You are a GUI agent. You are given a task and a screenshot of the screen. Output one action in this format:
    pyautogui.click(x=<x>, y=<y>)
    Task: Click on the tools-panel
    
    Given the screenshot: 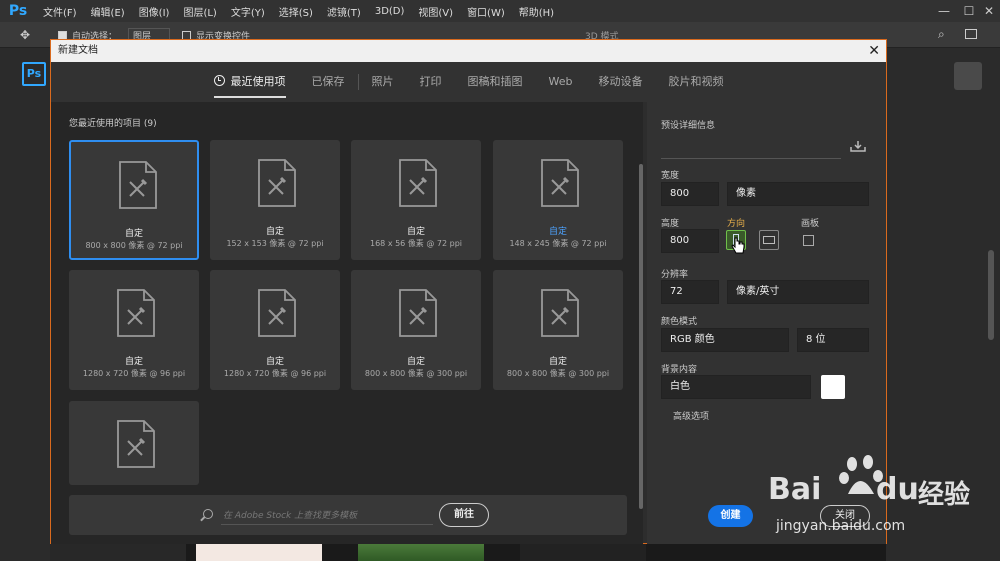 What is the action you would take?
    pyautogui.click(x=25, y=304)
    